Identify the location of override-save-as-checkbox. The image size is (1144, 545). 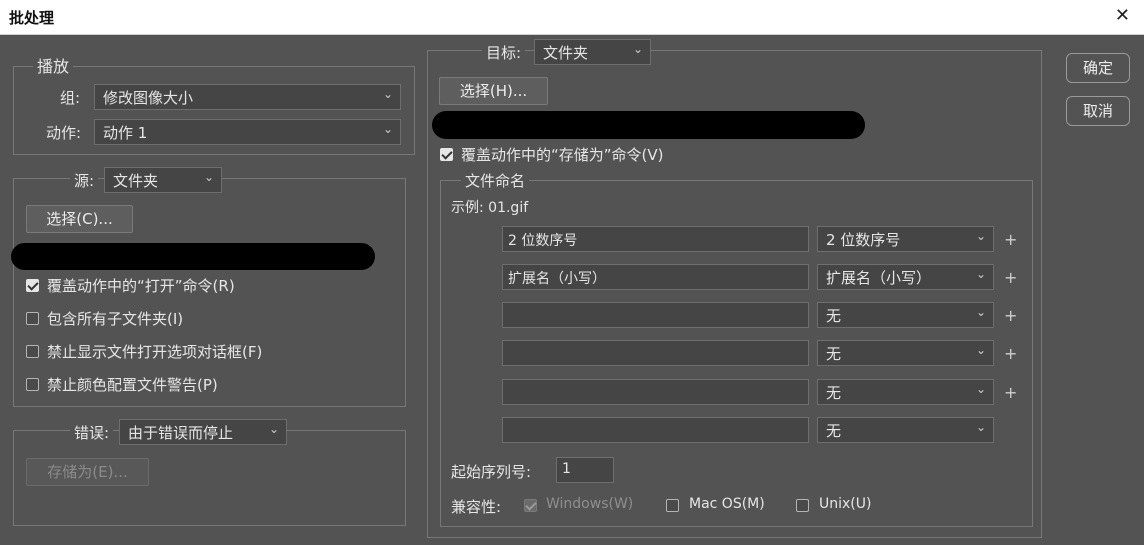
(446, 154).